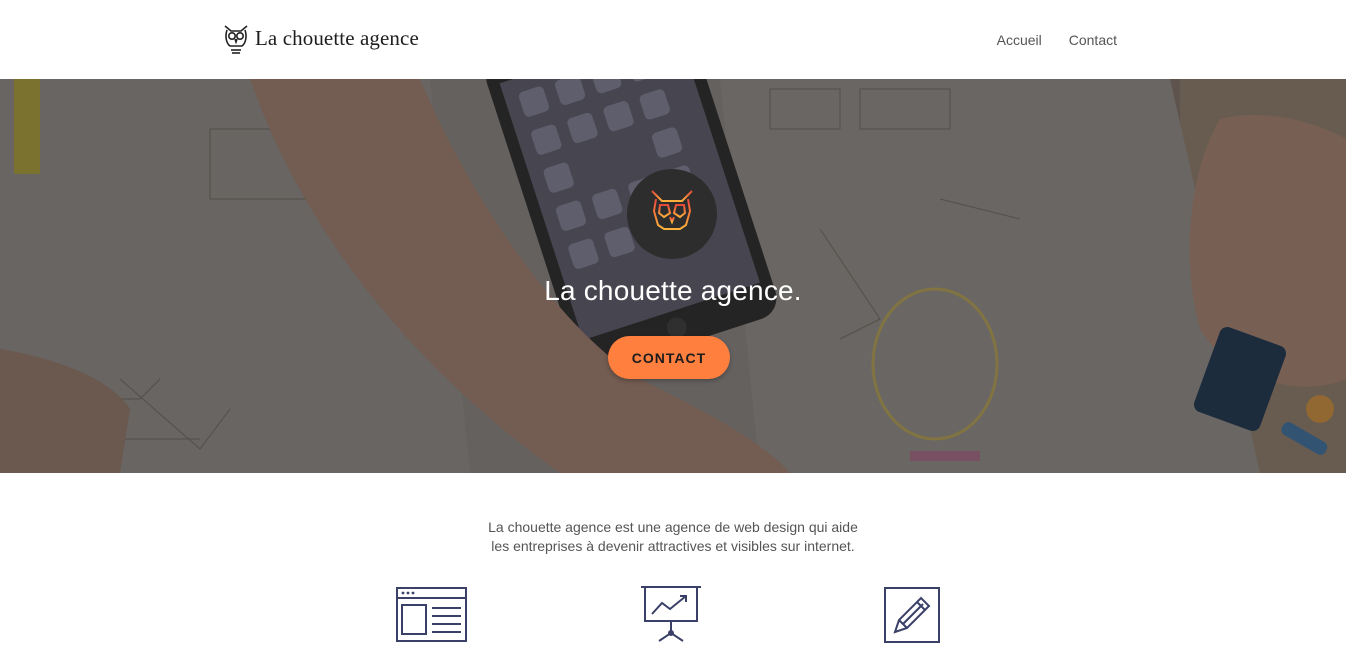 The image size is (1346, 651). What do you see at coordinates (1043, 40) in the screenshot?
I see `main-nav: Accueil Contact` at bounding box center [1043, 40].